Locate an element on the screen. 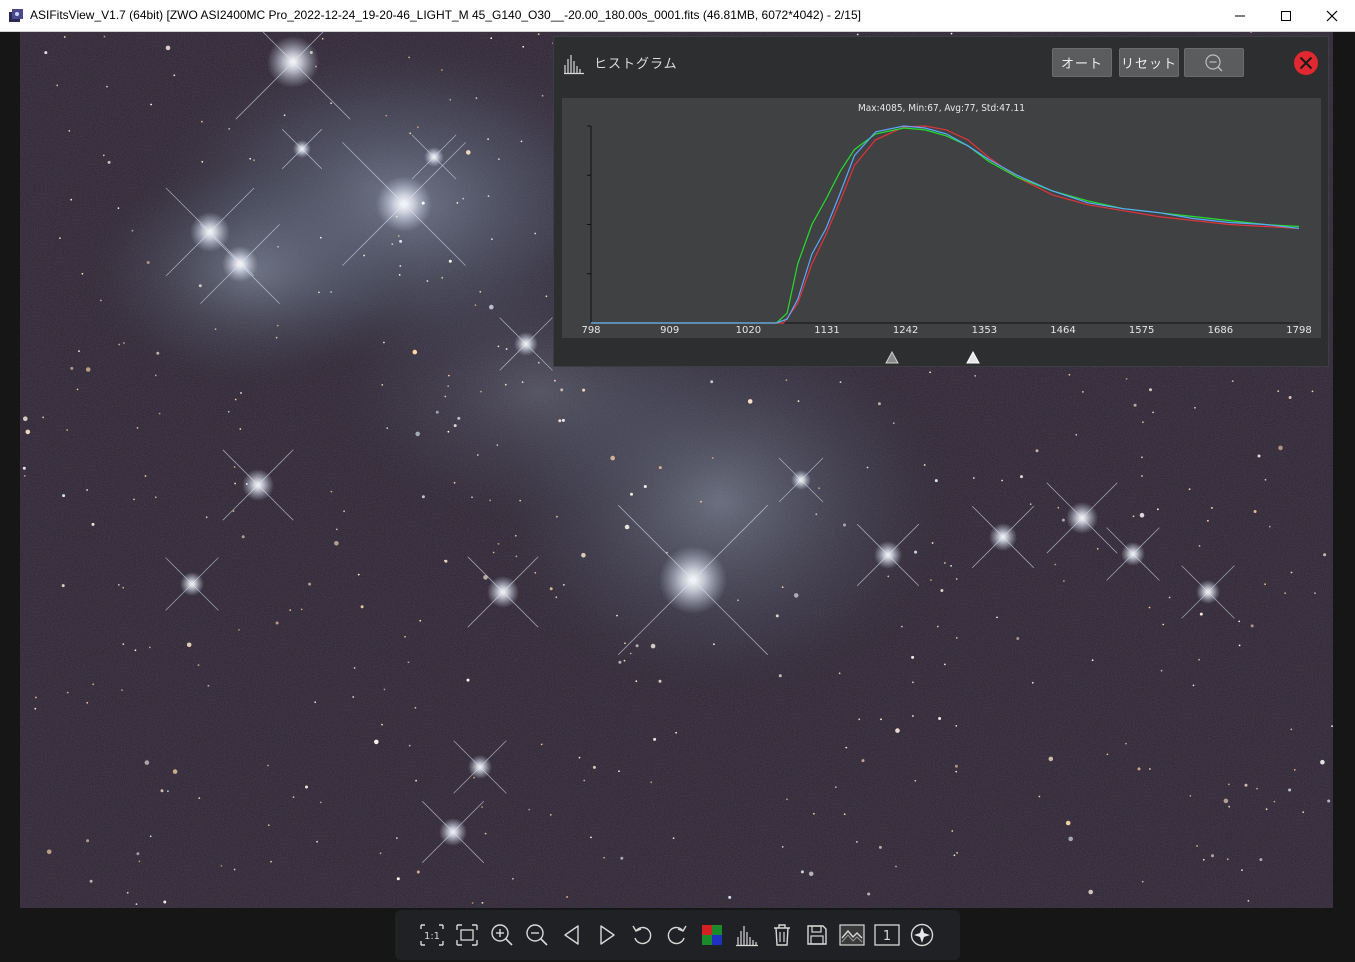 The image size is (1355, 962). close-circle-icon is located at coordinates (1306, 63).